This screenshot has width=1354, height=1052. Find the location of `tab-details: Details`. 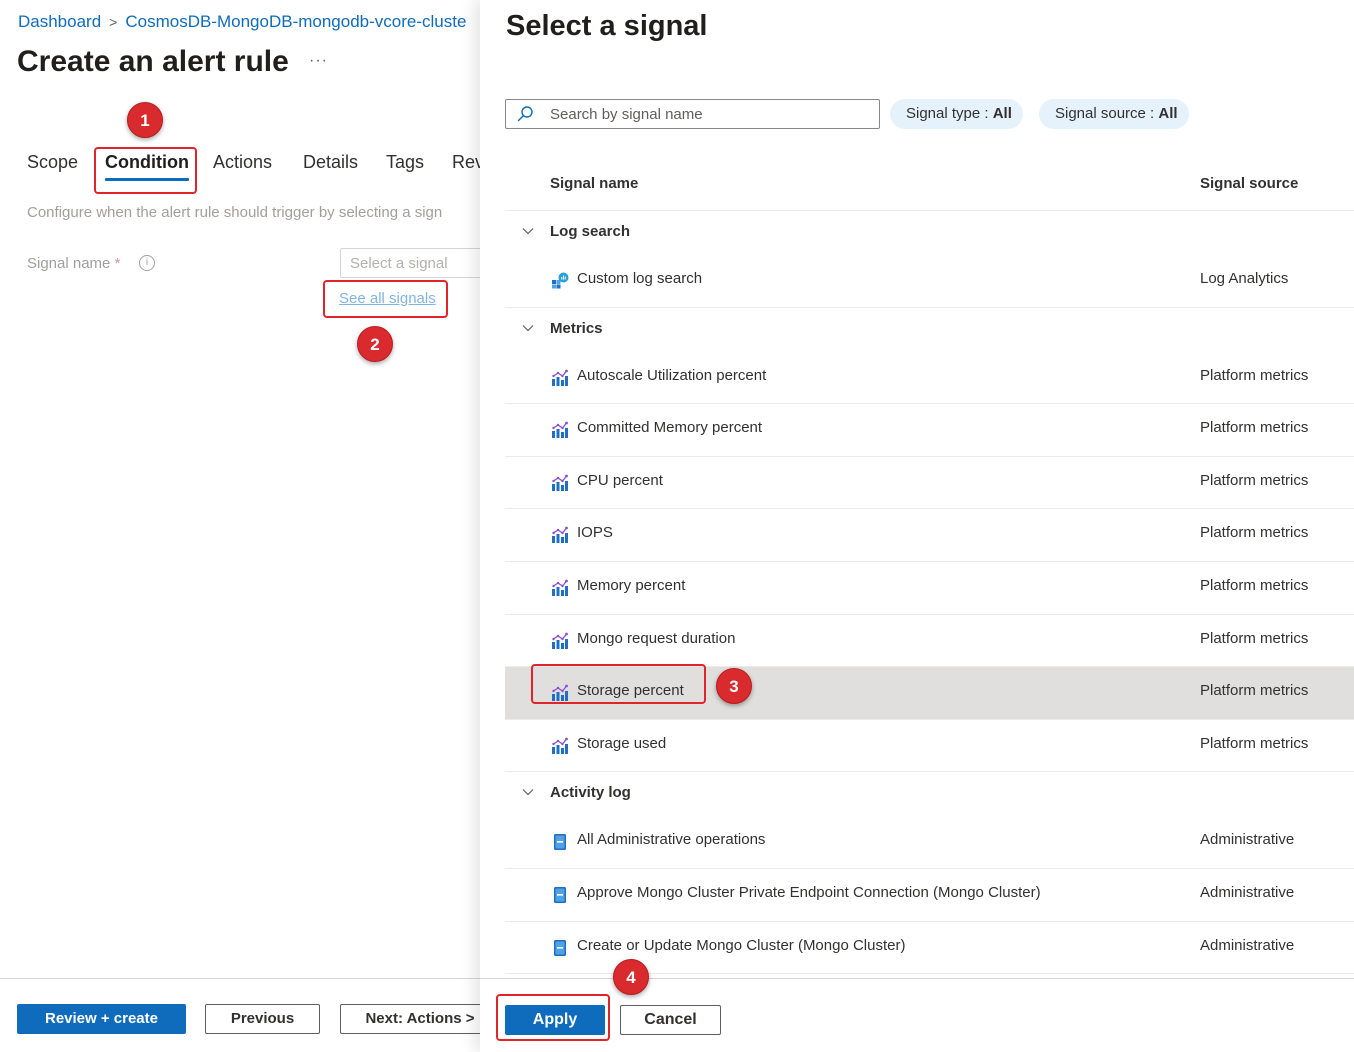

tab-details: Details is located at coordinates (330, 162).